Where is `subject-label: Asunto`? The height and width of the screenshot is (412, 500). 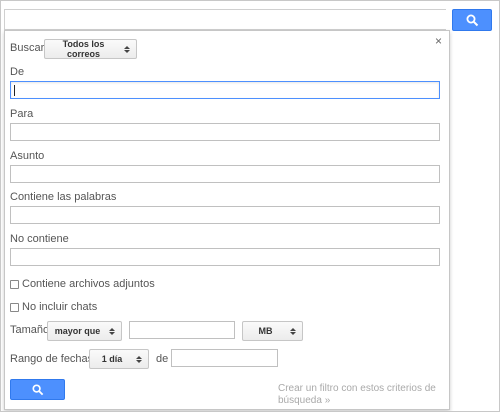
subject-label: Asunto is located at coordinates (27, 156).